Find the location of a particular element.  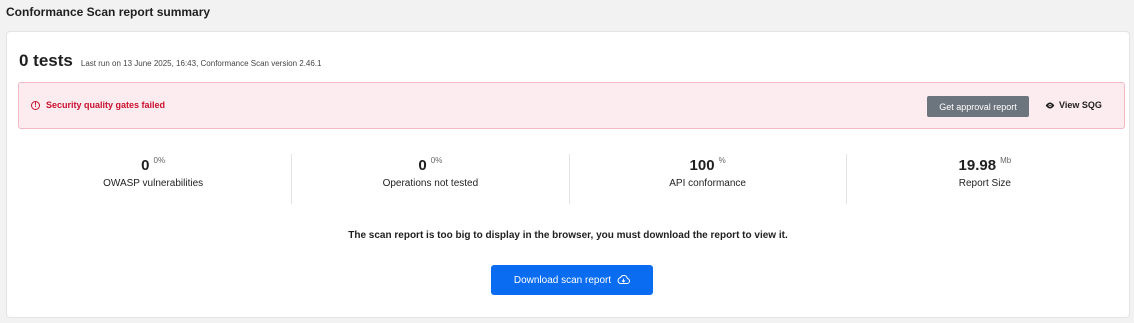

stat-value: 19.98 is located at coordinates (977, 165).